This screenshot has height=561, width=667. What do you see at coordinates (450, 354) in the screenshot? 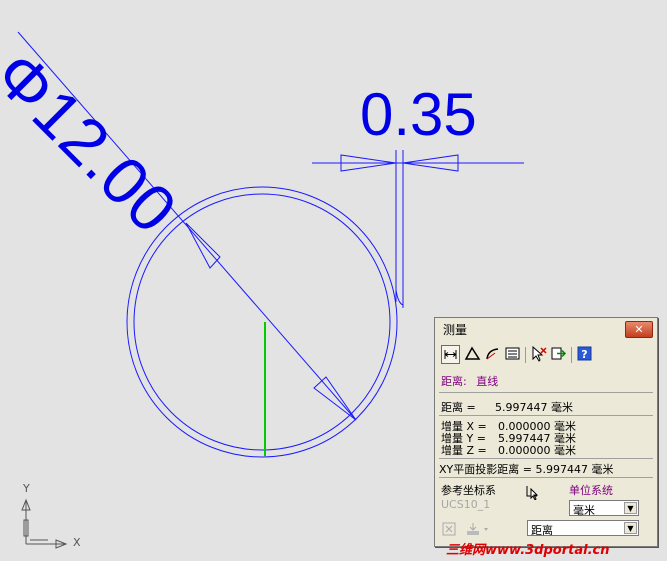
I see `distance-tool-icon` at bounding box center [450, 354].